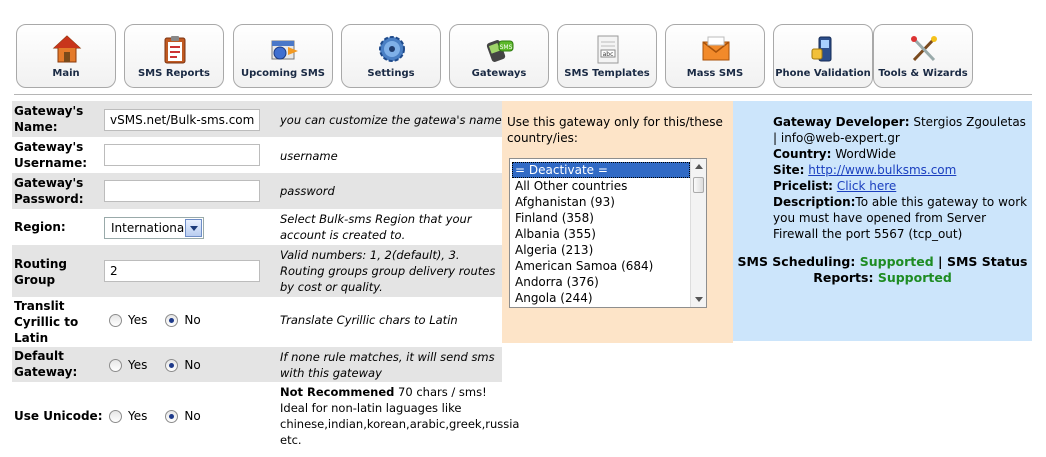  I want to click on scroll-thumb, so click(698, 185).